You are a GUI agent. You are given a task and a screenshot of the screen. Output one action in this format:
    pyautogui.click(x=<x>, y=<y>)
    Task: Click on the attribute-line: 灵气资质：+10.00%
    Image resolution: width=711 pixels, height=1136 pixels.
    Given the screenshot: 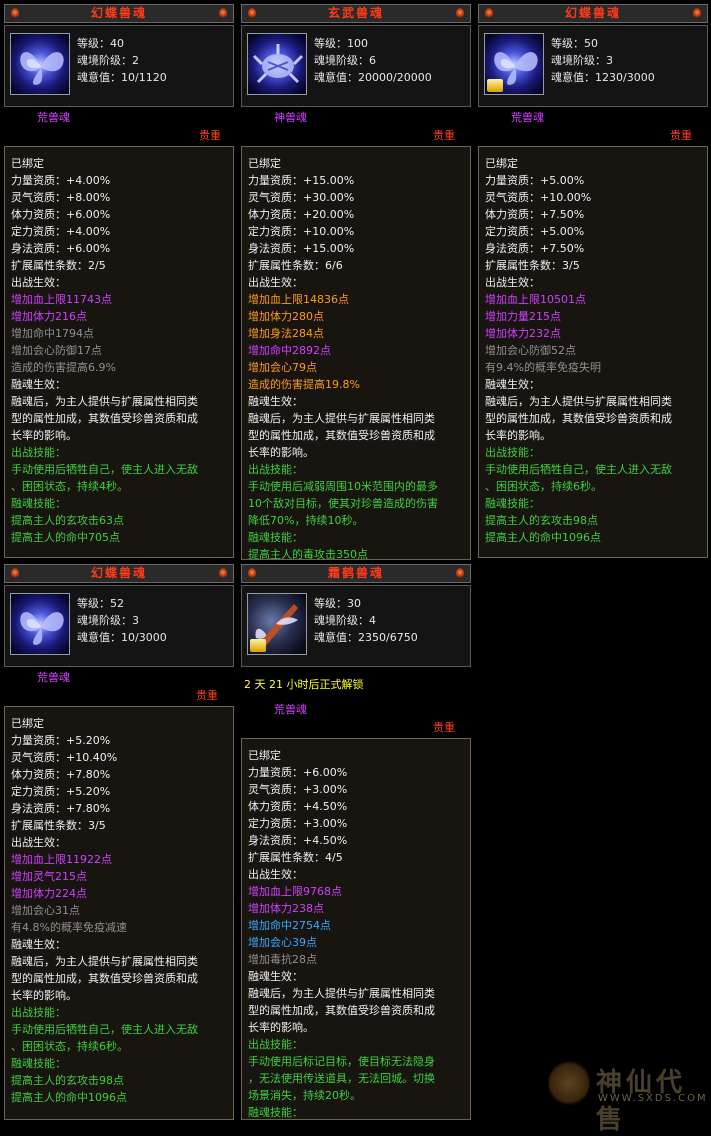 What is the action you would take?
    pyautogui.click(x=538, y=197)
    